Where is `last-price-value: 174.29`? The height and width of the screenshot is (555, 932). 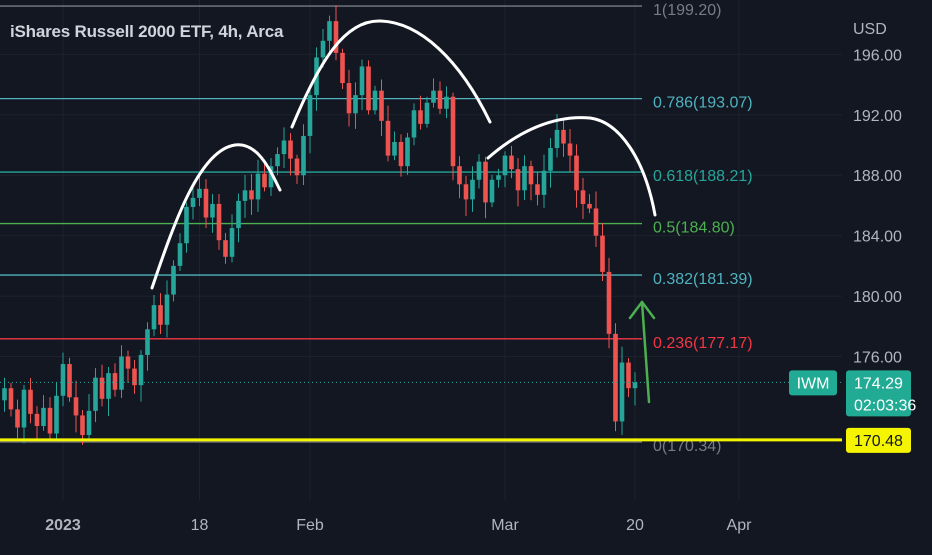
last-price-value: 174.29 is located at coordinates (878, 383).